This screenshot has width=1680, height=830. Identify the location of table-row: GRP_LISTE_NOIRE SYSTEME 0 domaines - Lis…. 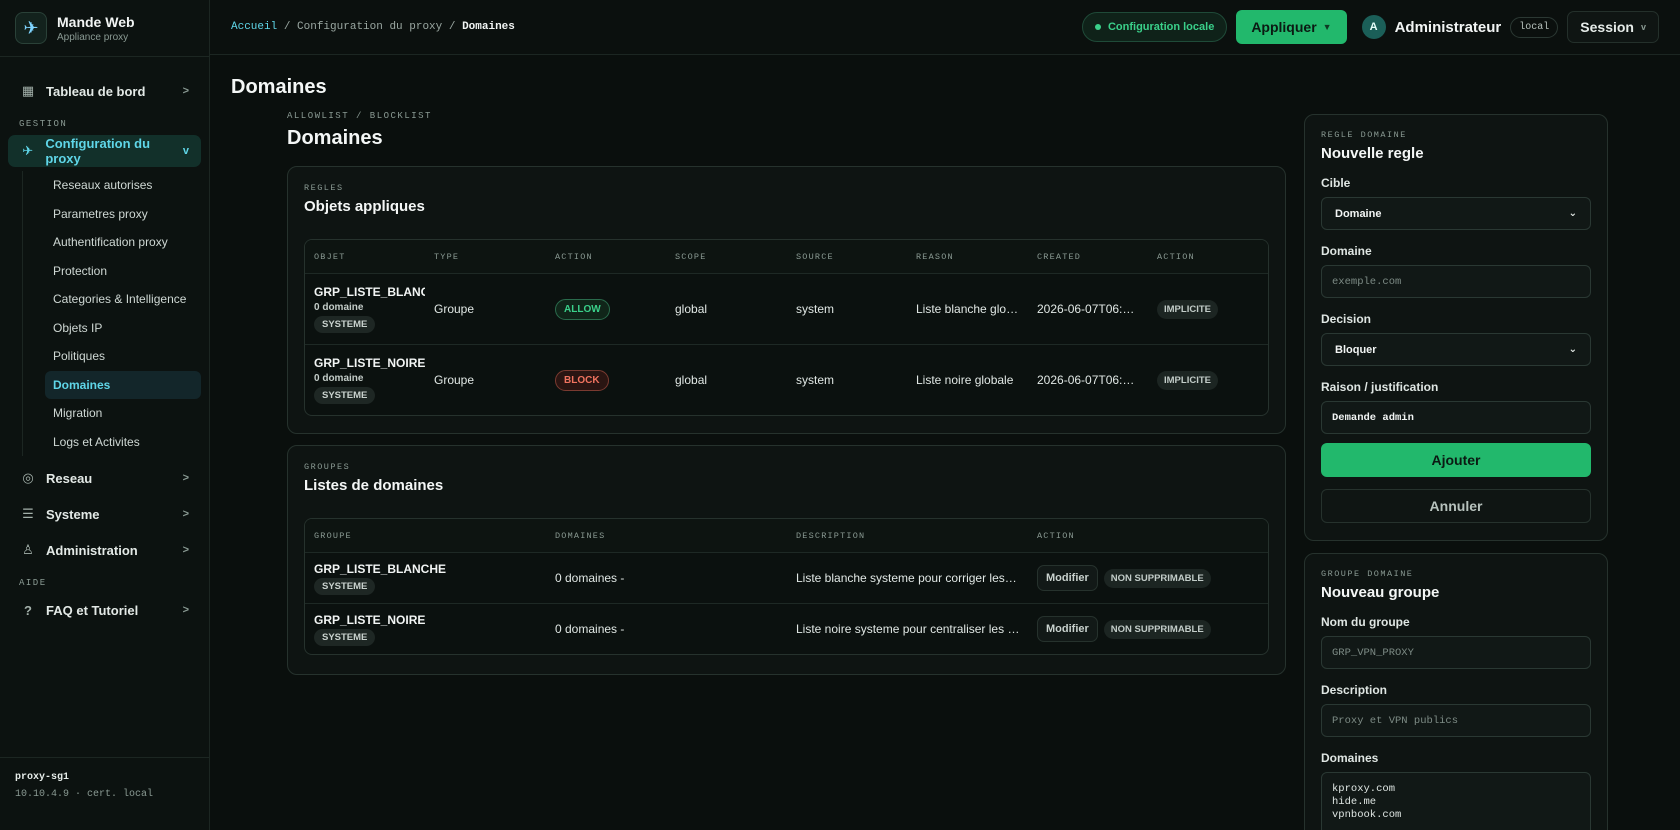
(786, 628).